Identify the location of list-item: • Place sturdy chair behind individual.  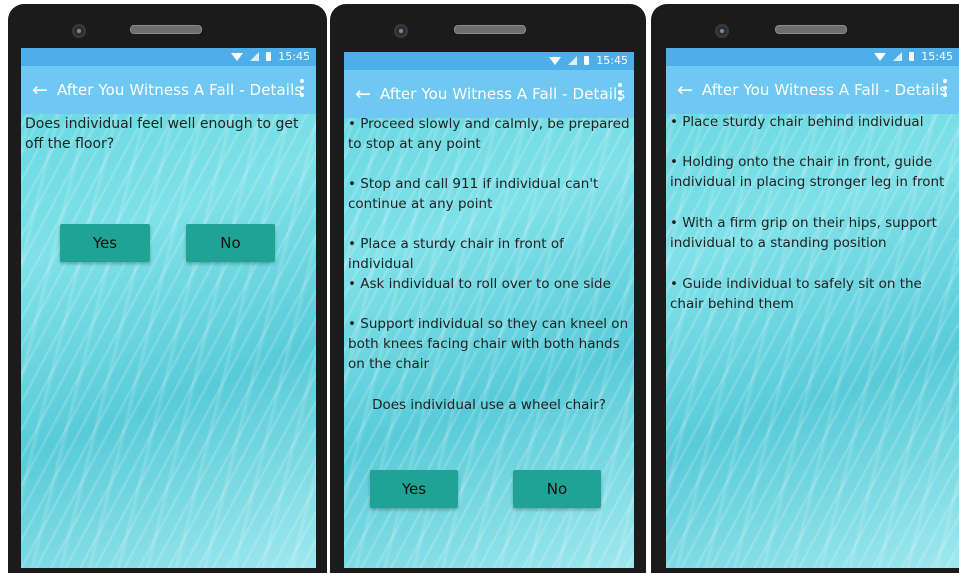
(797, 122).